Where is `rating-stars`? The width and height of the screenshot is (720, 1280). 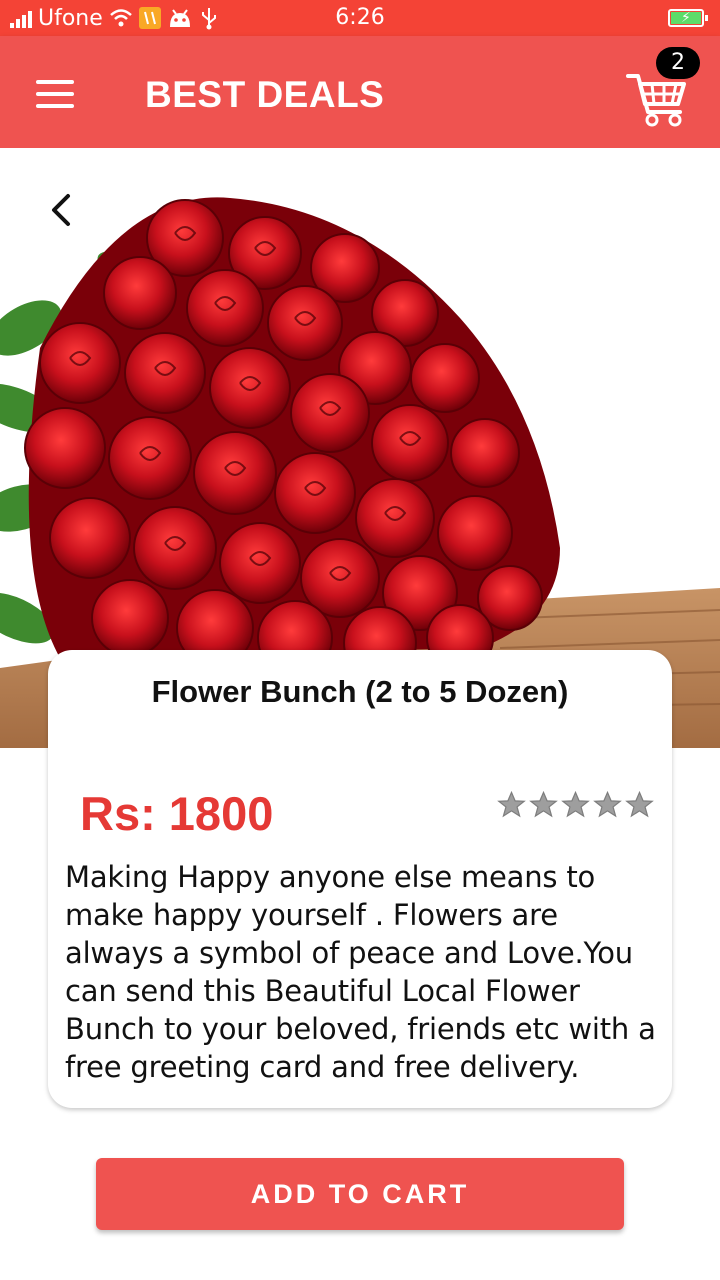
rating-stars is located at coordinates (575, 804).